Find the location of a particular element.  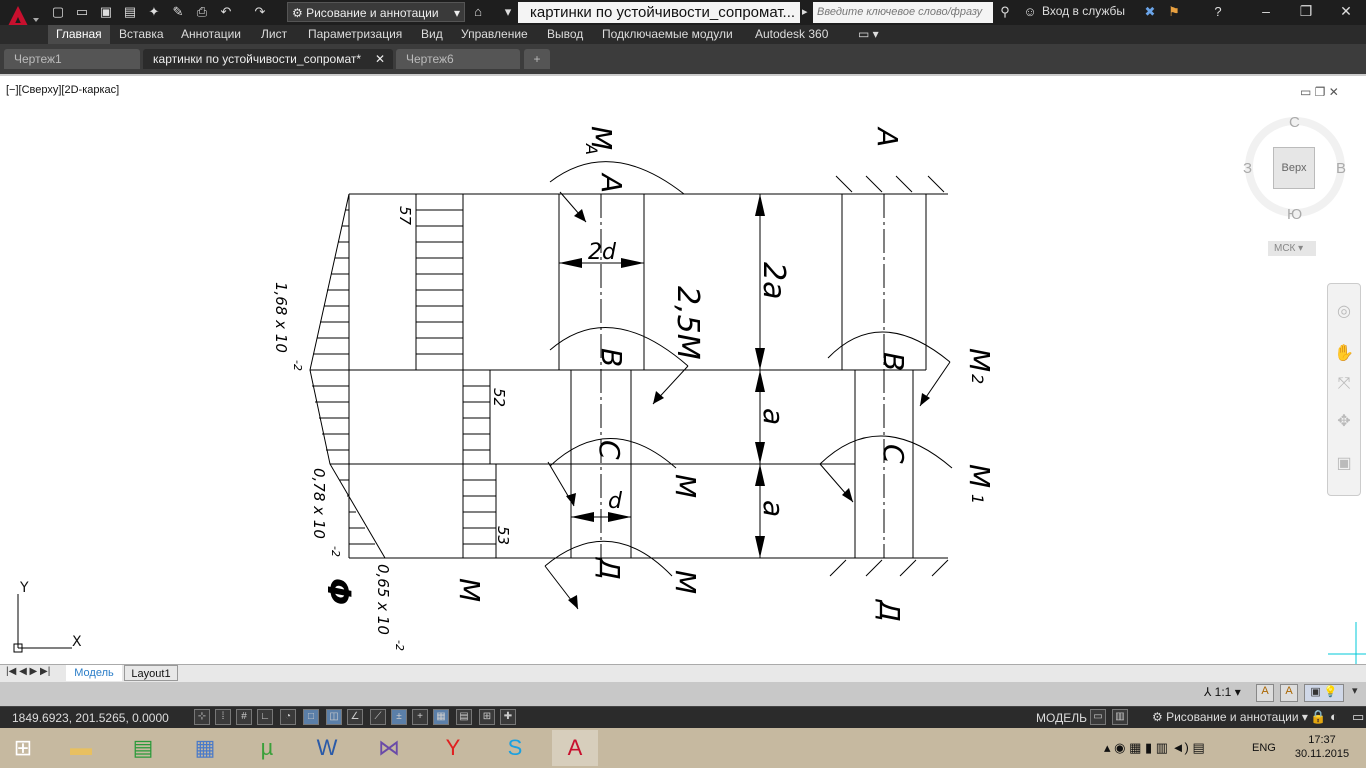

login-button: Вход в службы is located at coordinates (1083, 11).